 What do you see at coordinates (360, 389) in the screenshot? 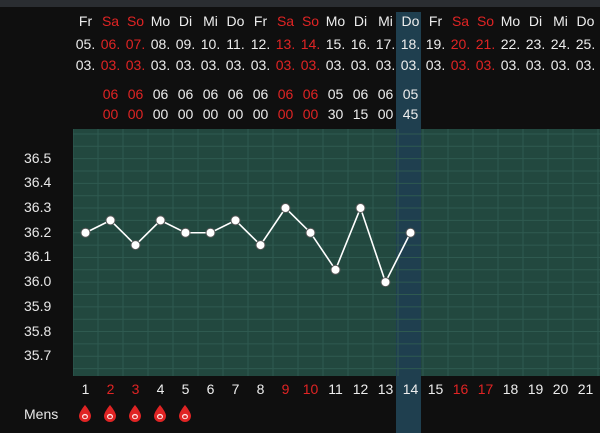
I see `cycle-day-label: 12` at bounding box center [360, 389].